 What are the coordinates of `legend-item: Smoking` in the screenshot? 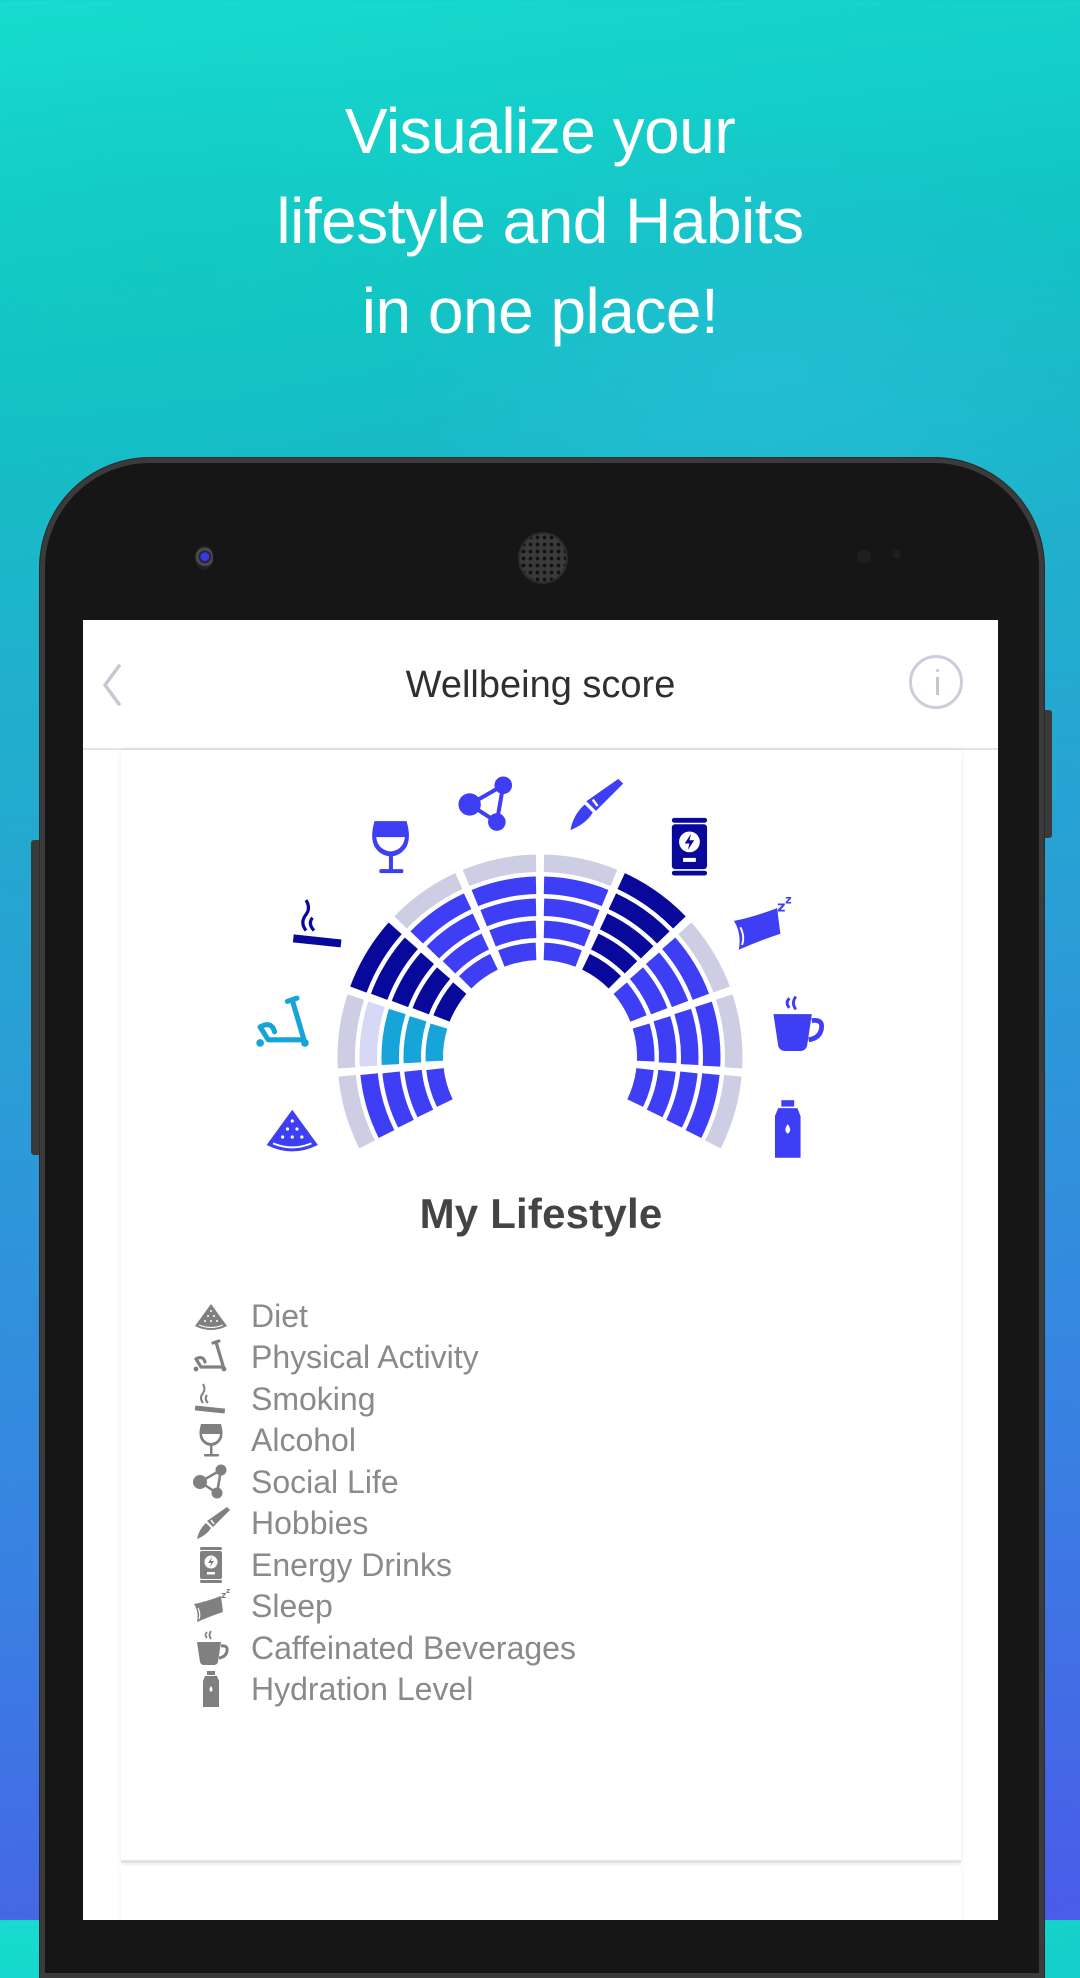 It's located at (383, 1399).